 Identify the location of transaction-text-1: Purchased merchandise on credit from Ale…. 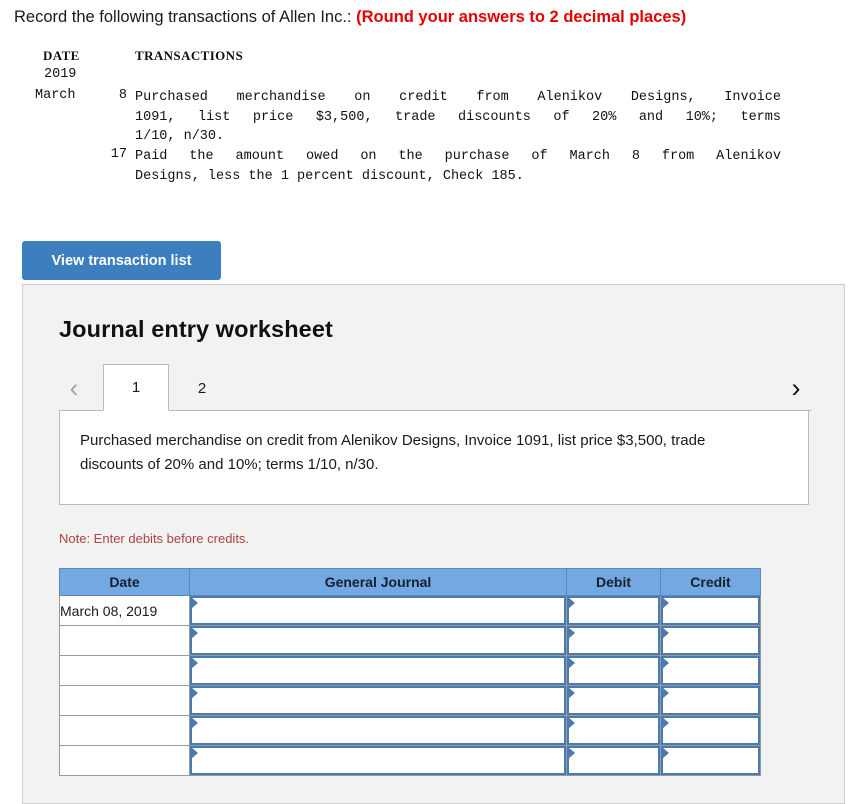
(458, 117).